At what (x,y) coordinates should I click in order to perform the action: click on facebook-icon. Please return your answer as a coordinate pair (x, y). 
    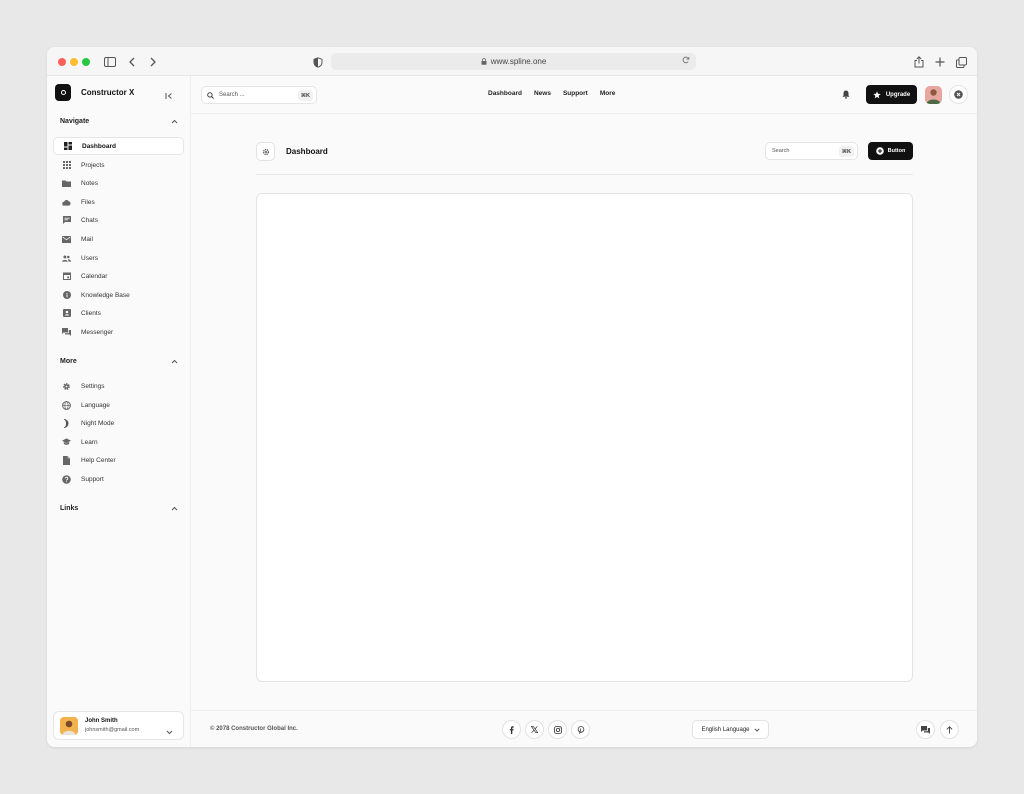
    Looking at the image, I should click on (511, 729).